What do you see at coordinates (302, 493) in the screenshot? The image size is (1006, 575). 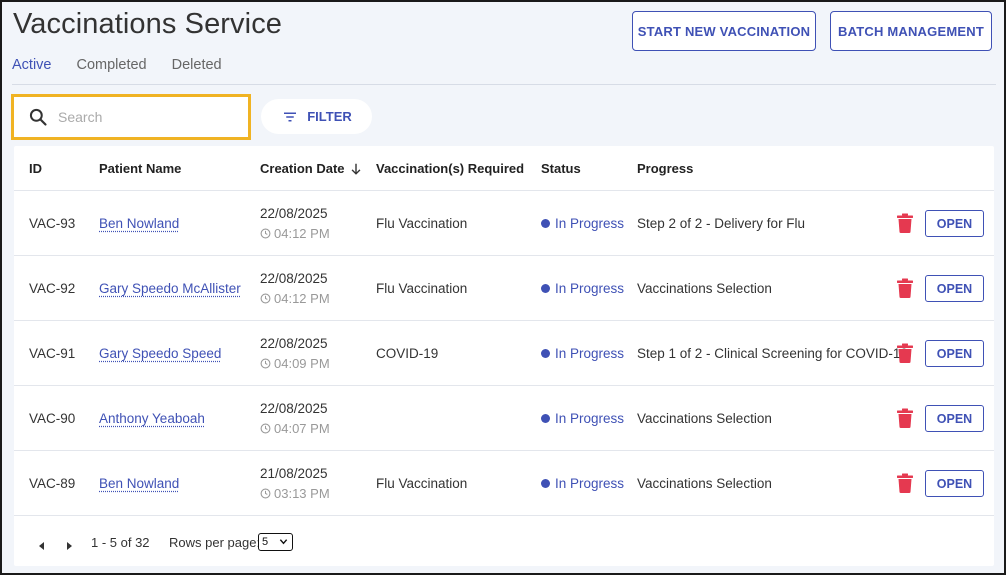 I see `row-time: 03:13 PM` at bounding box center [302, 493].